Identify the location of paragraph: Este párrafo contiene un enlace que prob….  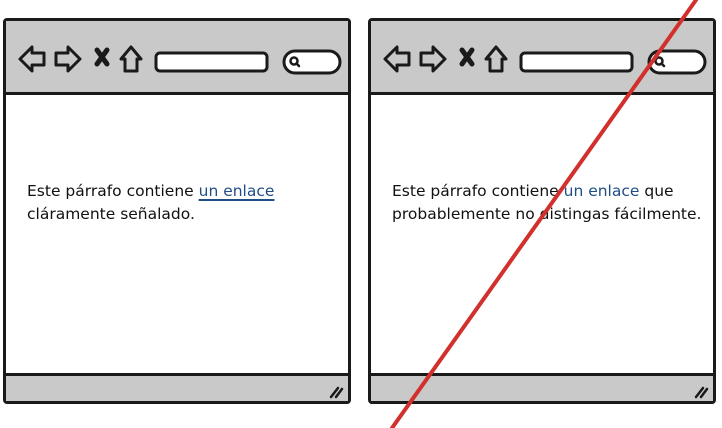
(552, 203).